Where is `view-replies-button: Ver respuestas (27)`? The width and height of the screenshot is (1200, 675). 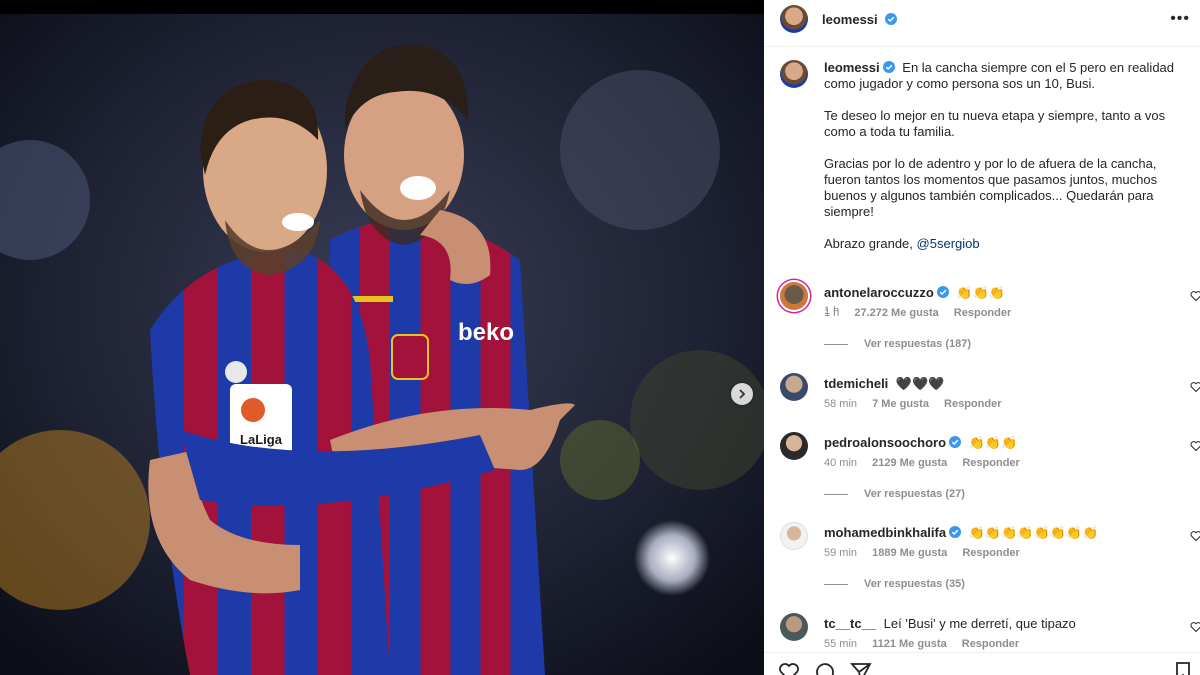
view-replies-button: Ver respuestas (27) is located at coordinates (894, 494).